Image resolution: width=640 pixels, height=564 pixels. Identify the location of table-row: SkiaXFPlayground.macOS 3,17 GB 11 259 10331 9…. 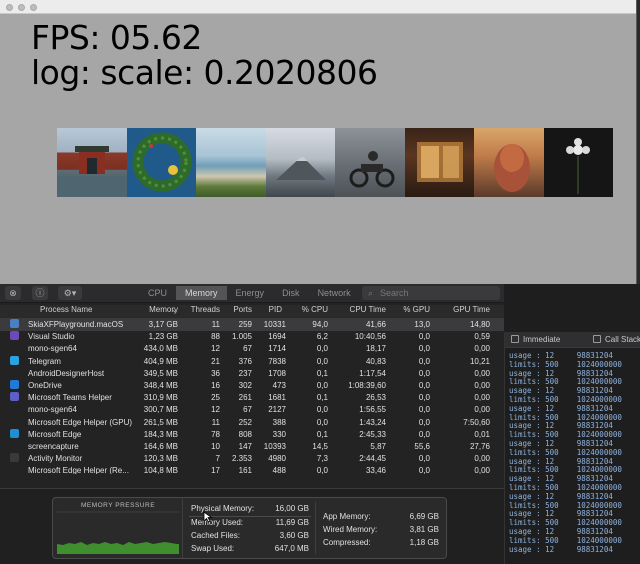
(252, 325).